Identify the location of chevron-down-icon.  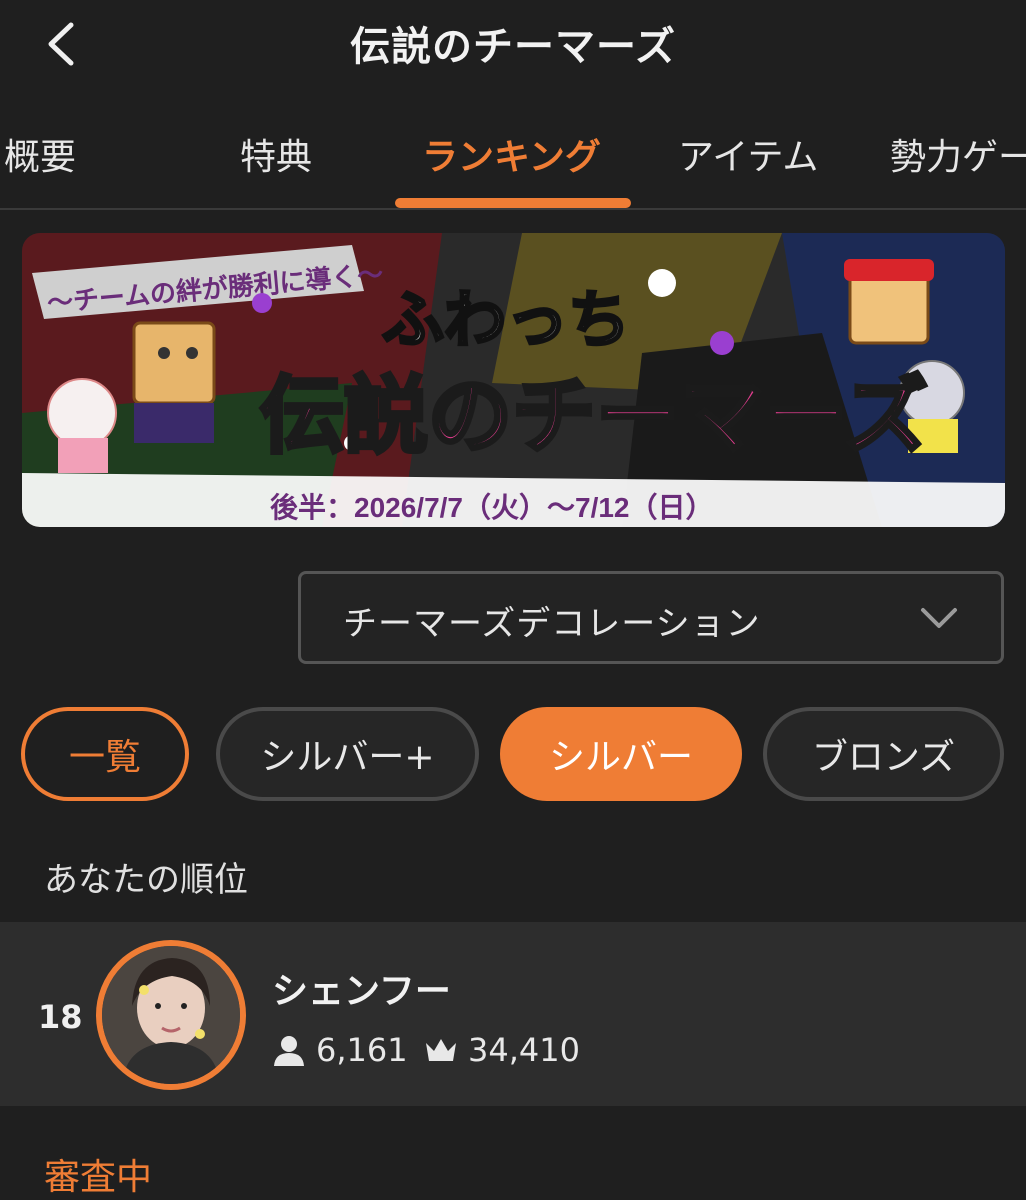
(939, 618).